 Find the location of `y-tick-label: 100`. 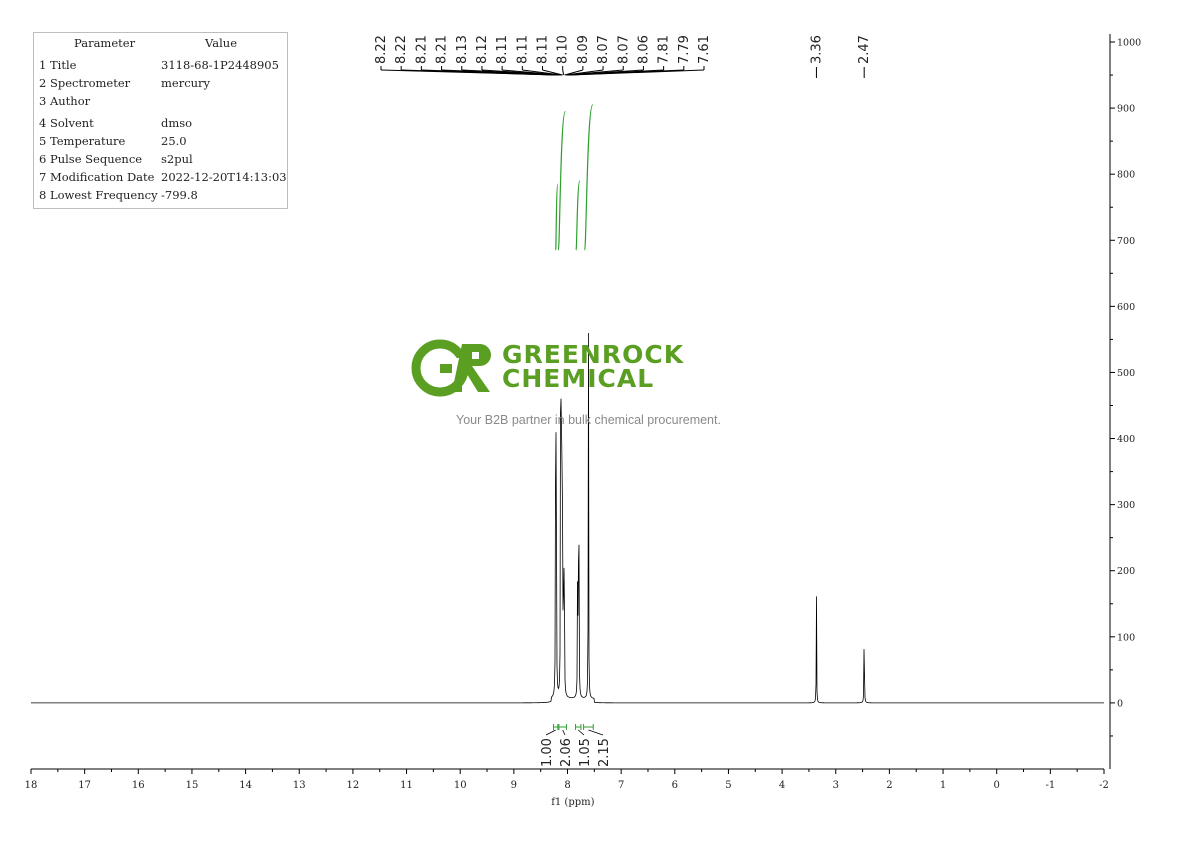

y-tick-label: 100 is located at coordinates (1126, 637).